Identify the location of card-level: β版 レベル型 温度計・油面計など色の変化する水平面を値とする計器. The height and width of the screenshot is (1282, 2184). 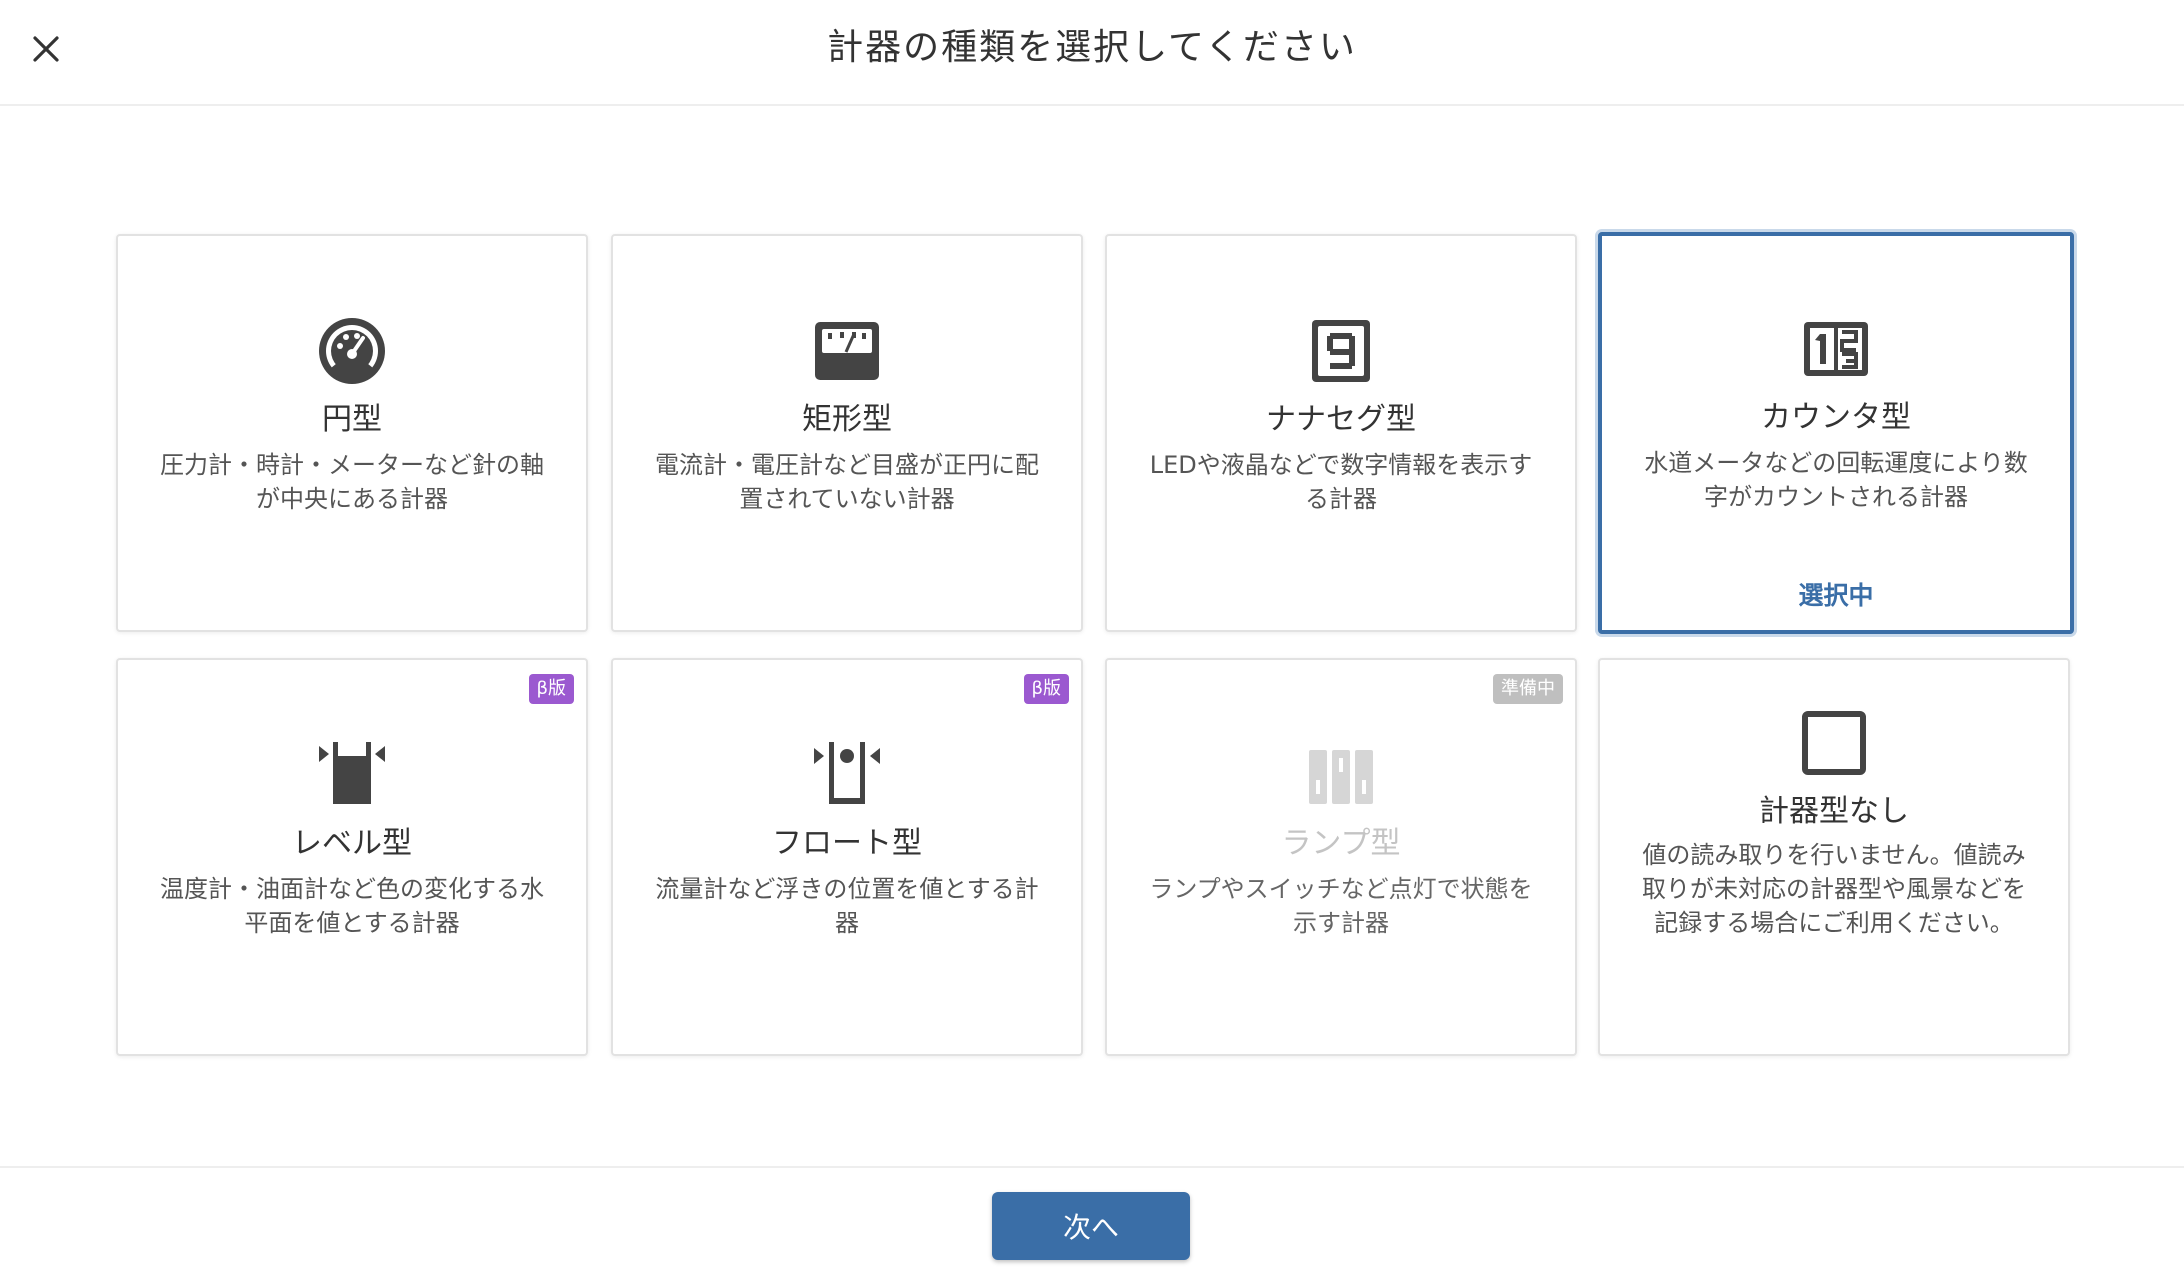
(352, 857).